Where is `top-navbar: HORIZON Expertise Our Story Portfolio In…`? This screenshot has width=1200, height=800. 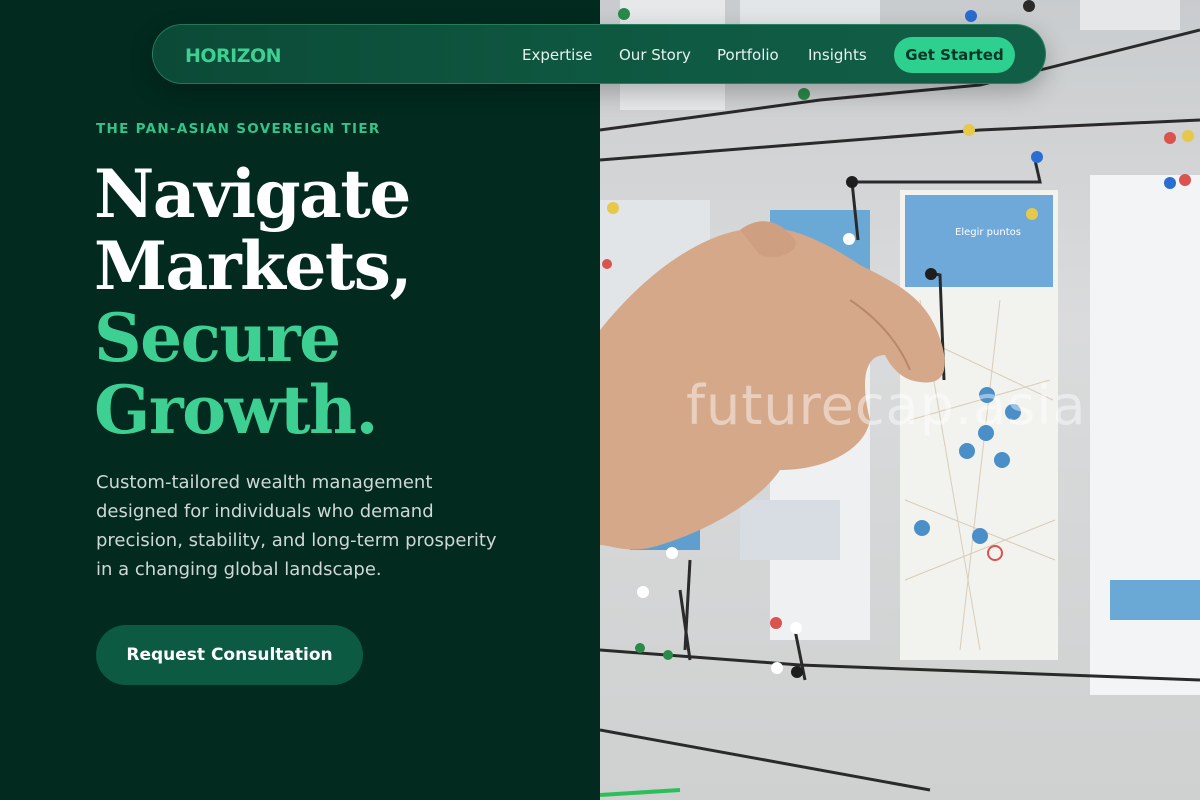
top-navbar: HORIZON Expertise Our Story Portfolio In… is located at coordinates (599, 54).